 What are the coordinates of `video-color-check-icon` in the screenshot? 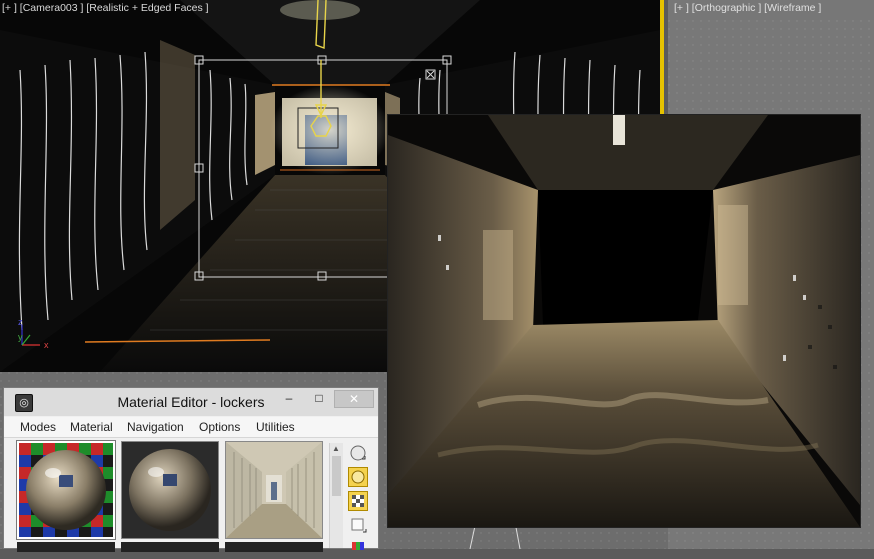 It's located at (358, 549).